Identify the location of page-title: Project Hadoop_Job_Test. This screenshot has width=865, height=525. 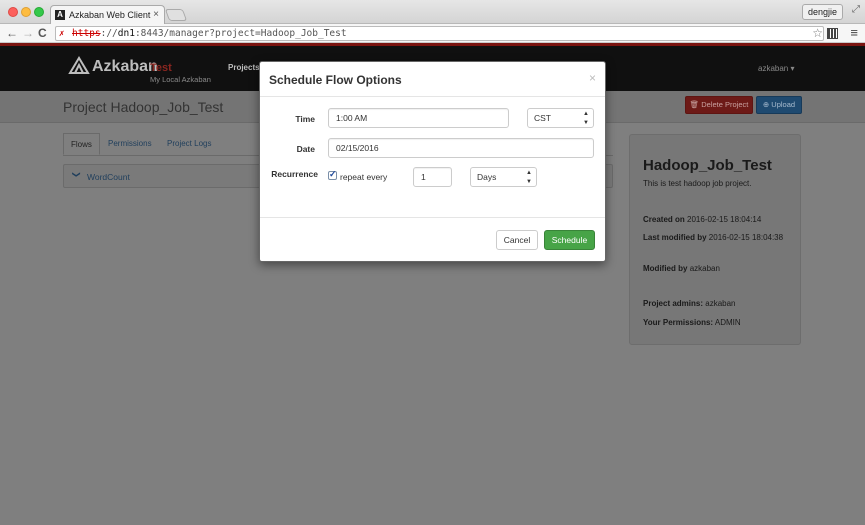
(143, 107).